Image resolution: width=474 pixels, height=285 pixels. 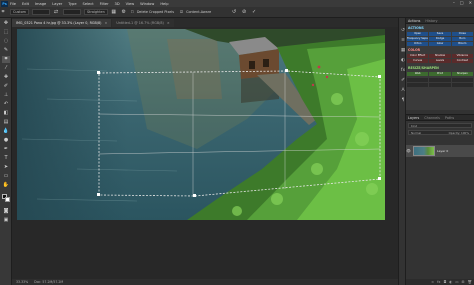 What do you see at coordinates (454, 2) in the screenshot?
I see `minimize-button: –` at bounding box center [454, 2].